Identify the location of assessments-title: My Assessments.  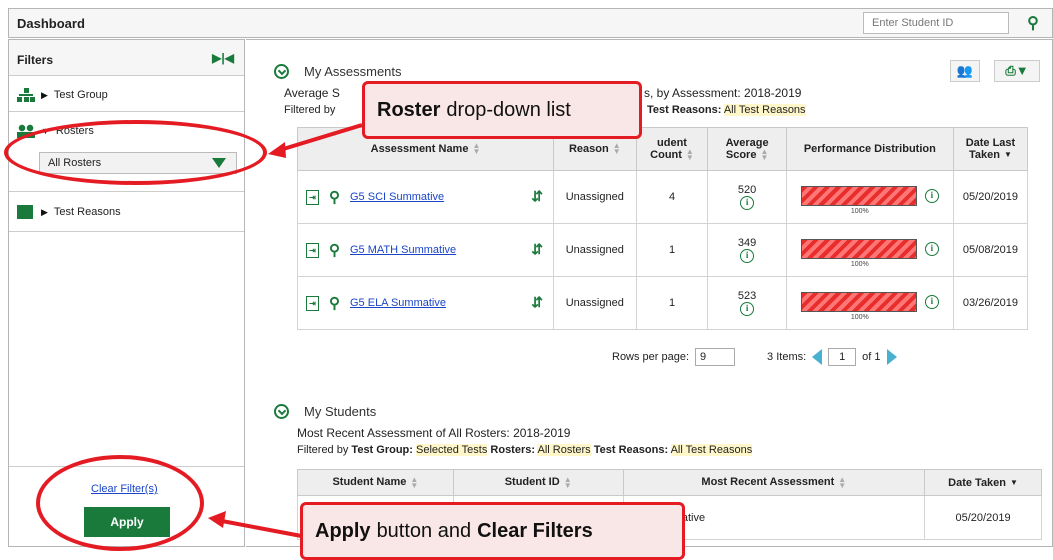
(353, 71).